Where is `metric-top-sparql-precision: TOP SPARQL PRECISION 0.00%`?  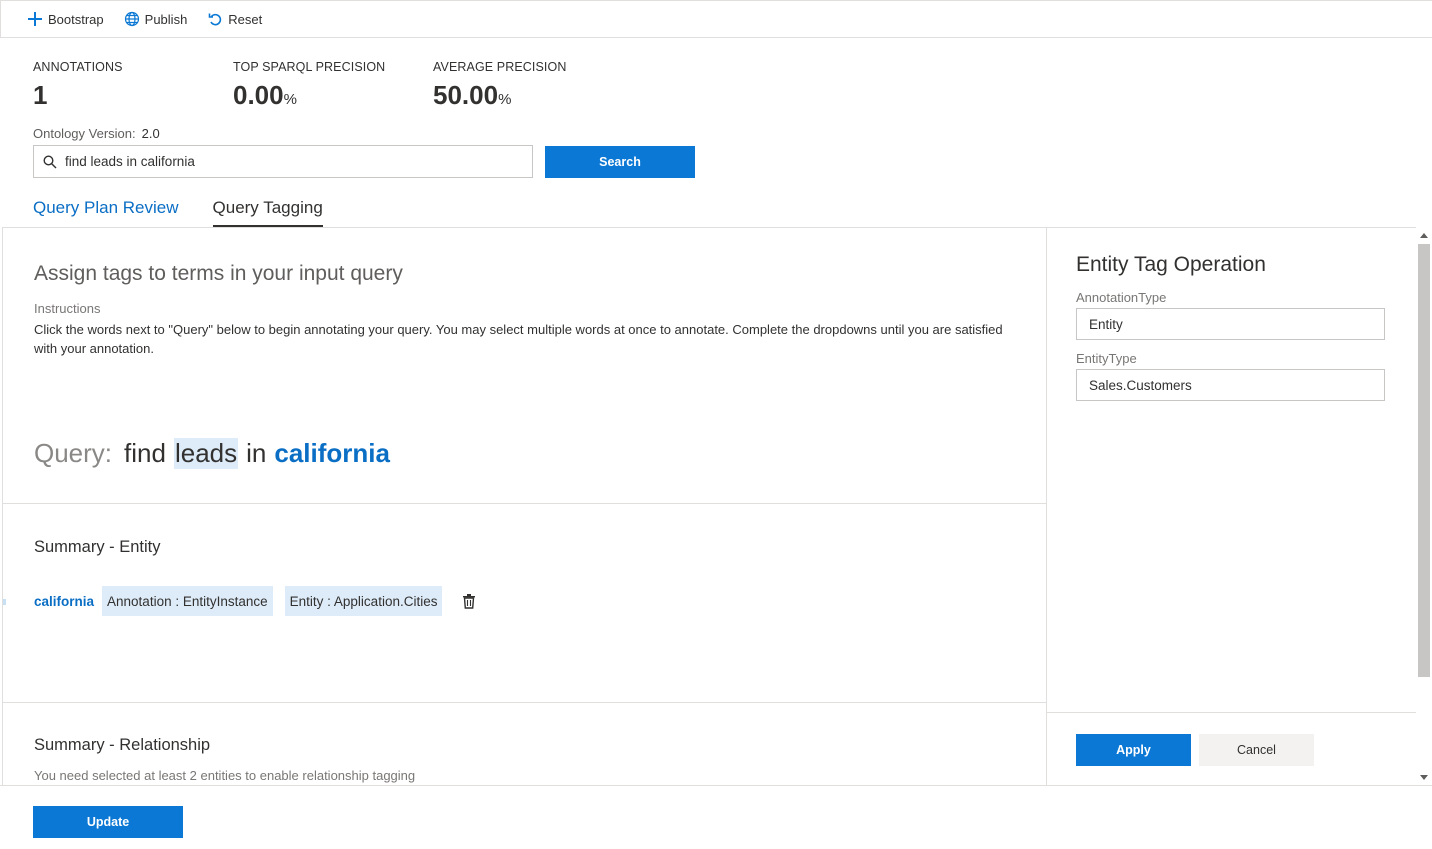 metric-top-sparql-precision: TOP SPARQL PRECISION 0.00% is located at coordinates (309, 87).